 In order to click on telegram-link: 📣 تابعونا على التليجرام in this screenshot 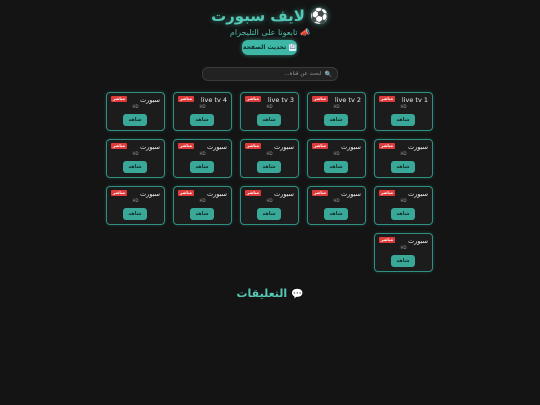, I will do `click(270, 32)`.